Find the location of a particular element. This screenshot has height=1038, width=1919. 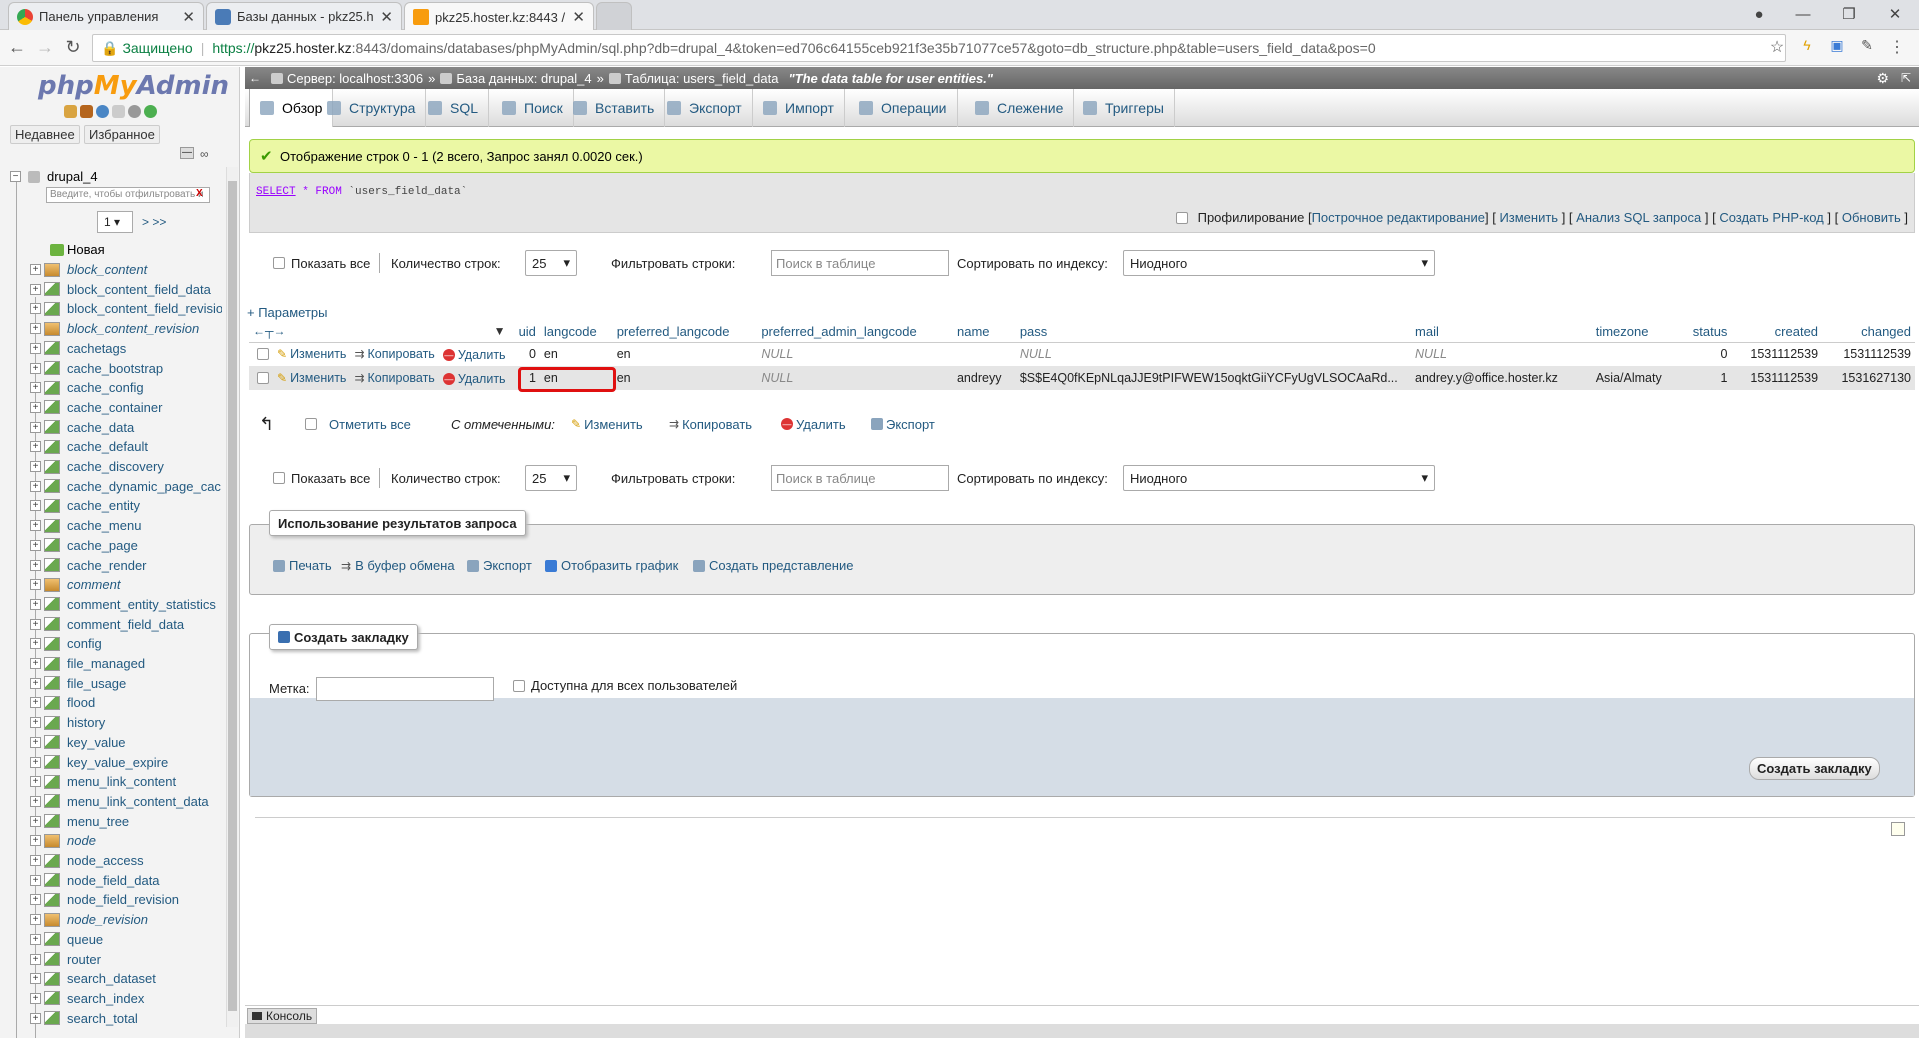

sort-index-select: Ниодного ▾ is located at coordinates (1279, 478).